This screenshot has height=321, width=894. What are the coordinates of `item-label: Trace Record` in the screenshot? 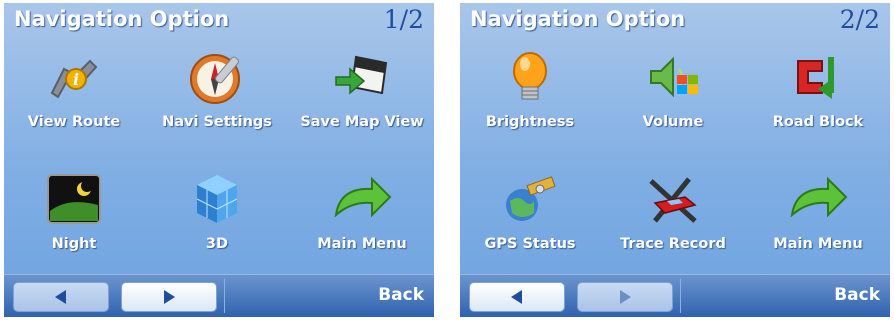 It's located at (673, 244).